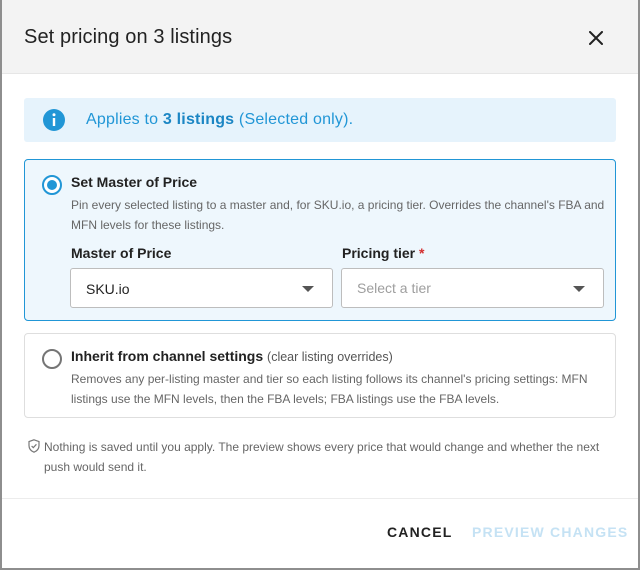  What do you see at coordinates (52, 185) in the screenshot?
I see `radio-master-selected` at bounding box center [52, 185].